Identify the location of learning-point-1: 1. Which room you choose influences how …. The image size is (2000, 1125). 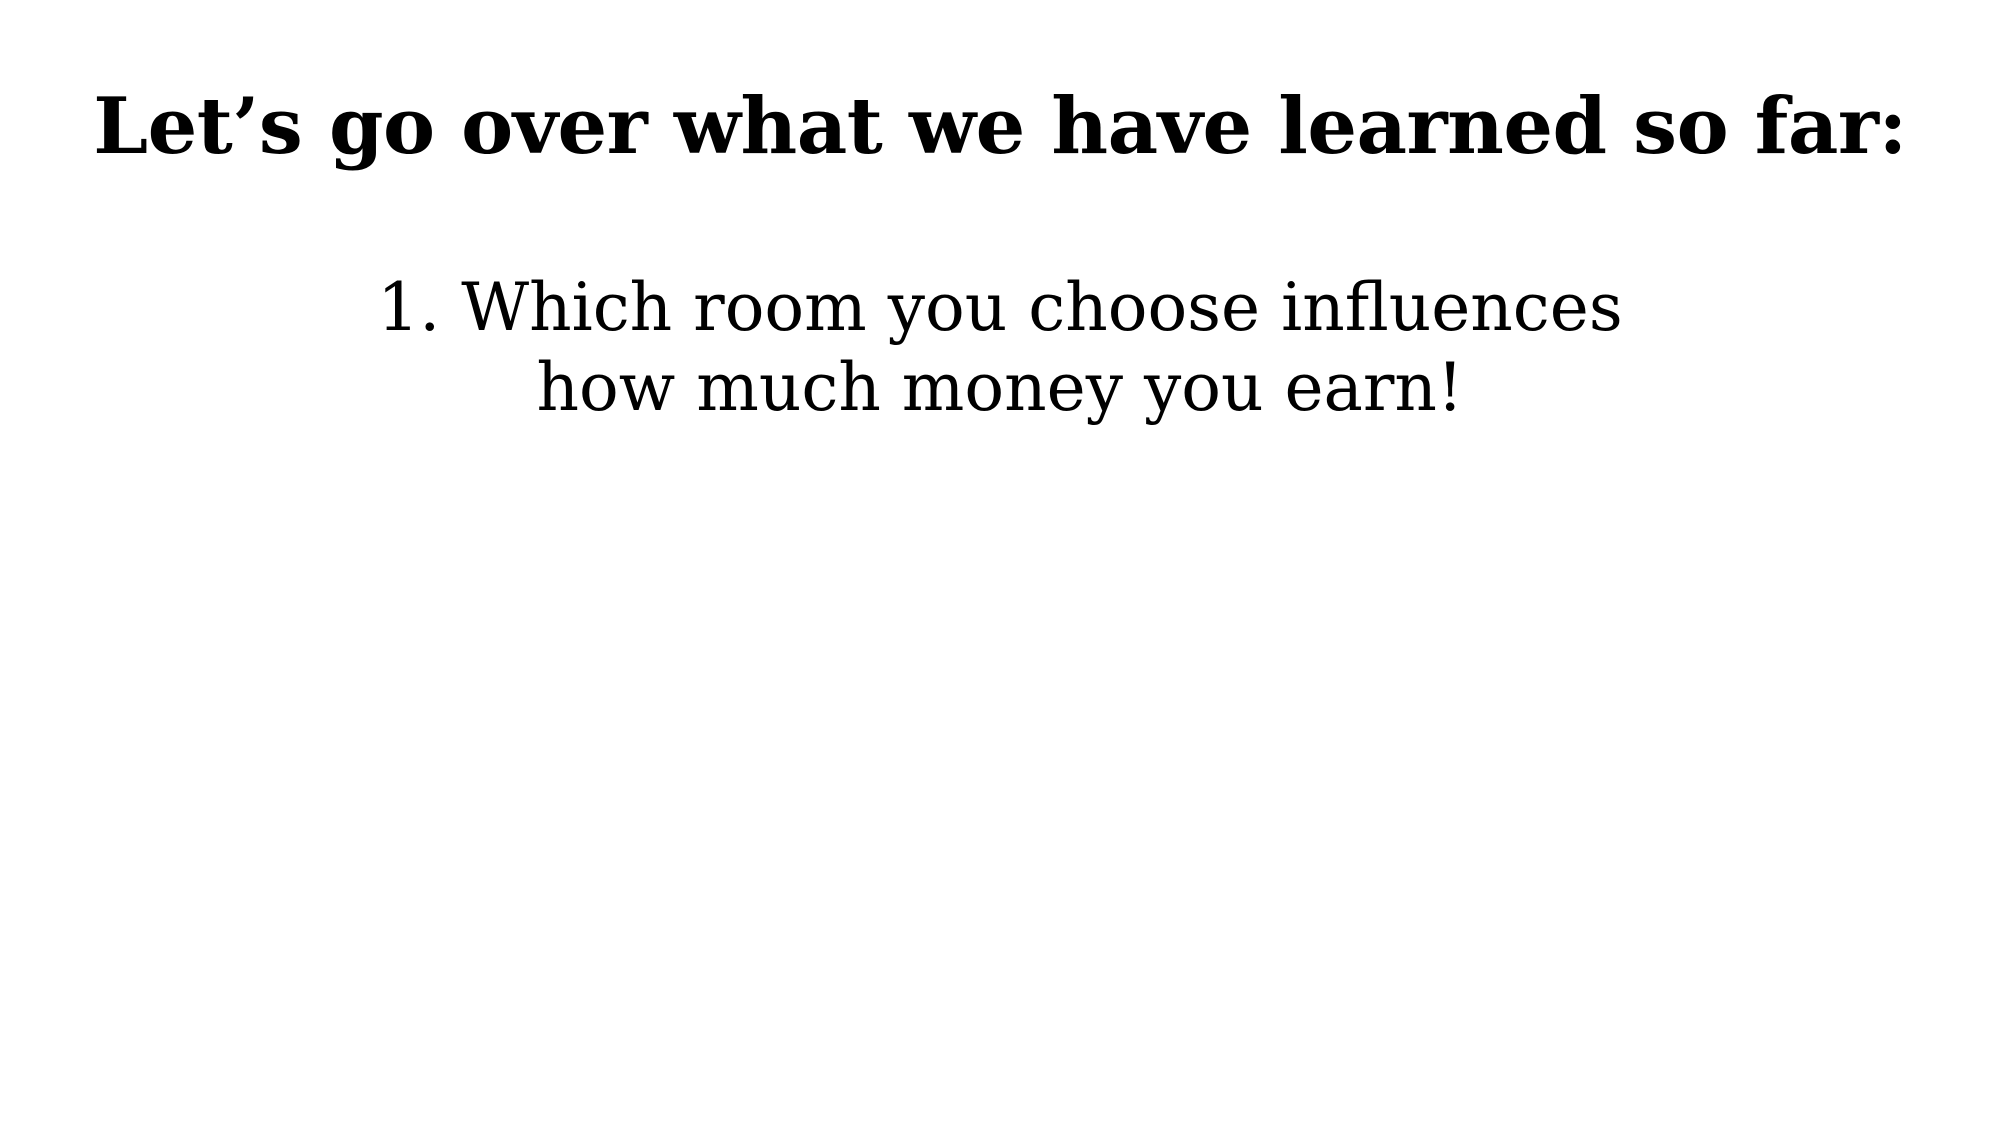
(1000, 348).